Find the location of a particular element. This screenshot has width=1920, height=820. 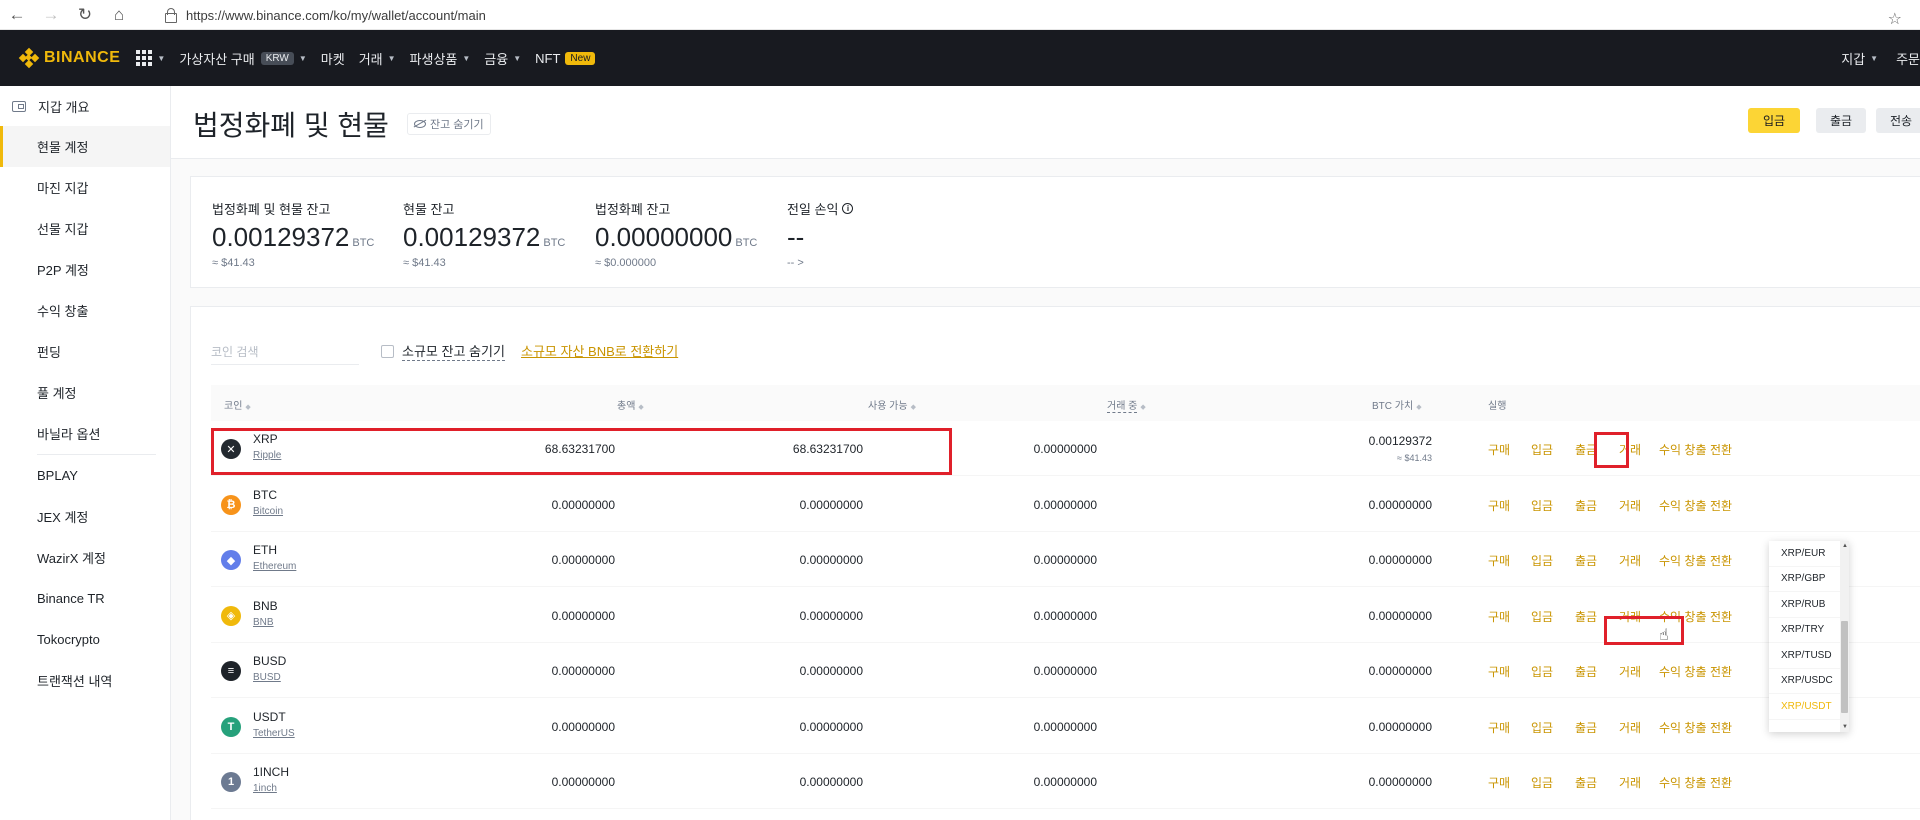

scrollbar-thumb is located at coordinates (1844, 667).